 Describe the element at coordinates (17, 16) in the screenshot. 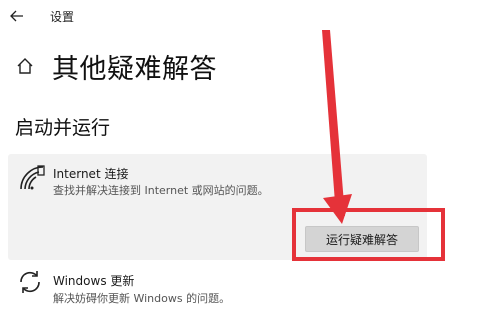

I see `back-arrow-icon` at that location.